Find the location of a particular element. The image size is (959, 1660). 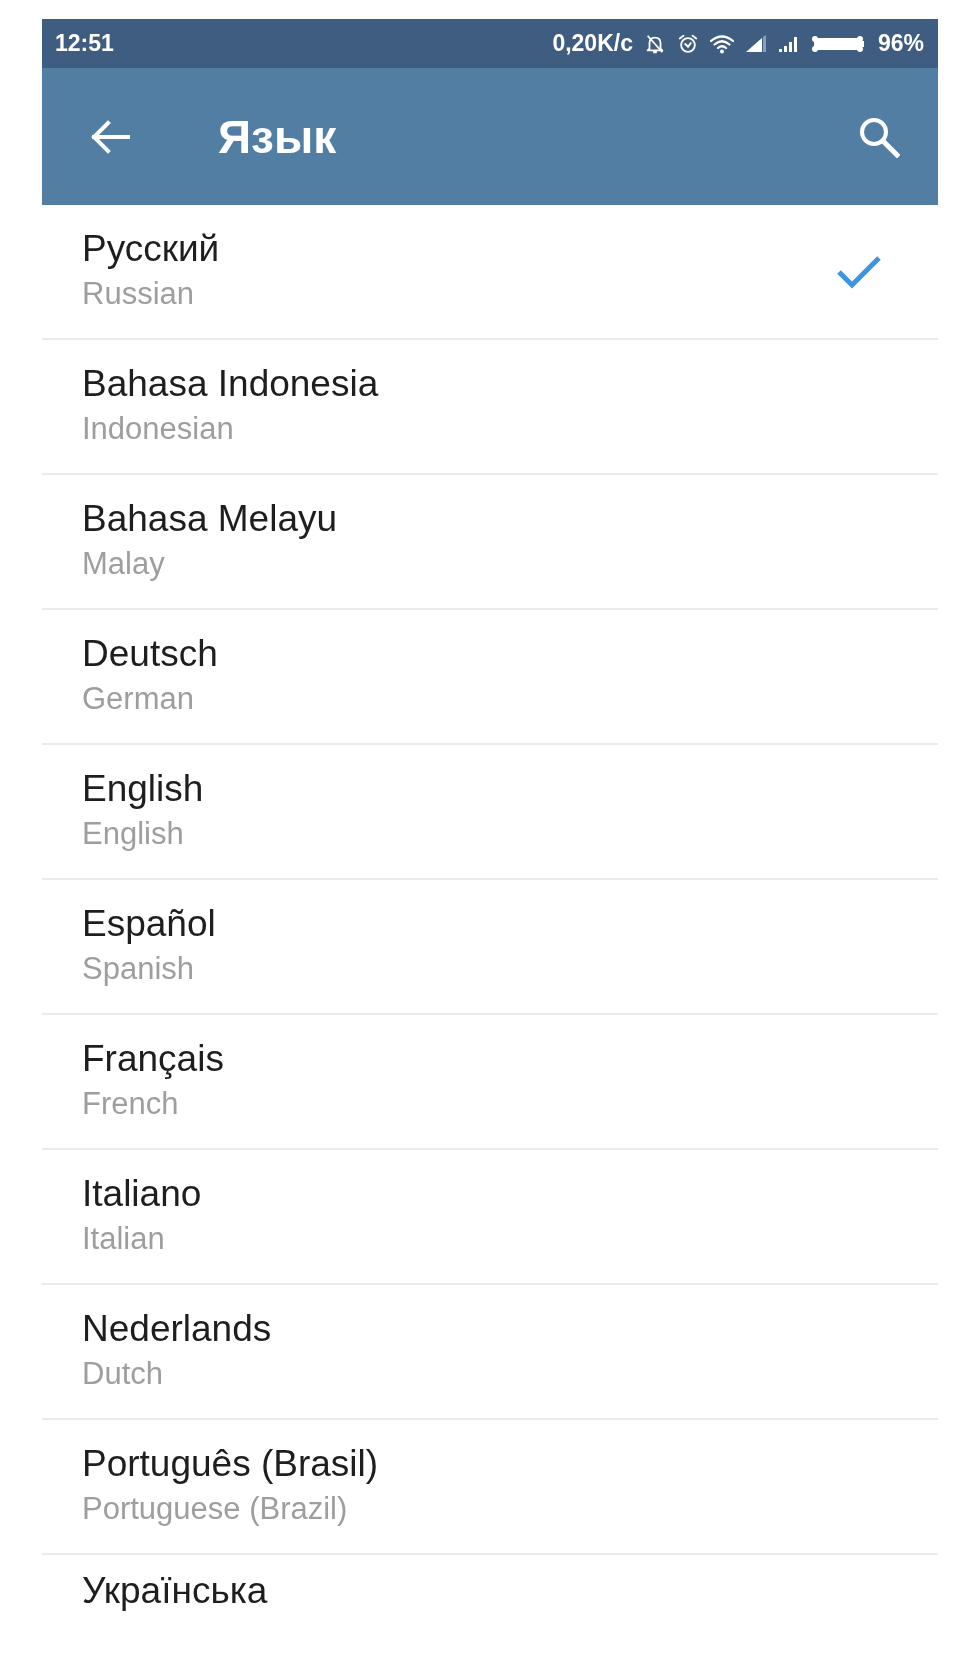

language-name: Français is located at coordinates (153, 1058).